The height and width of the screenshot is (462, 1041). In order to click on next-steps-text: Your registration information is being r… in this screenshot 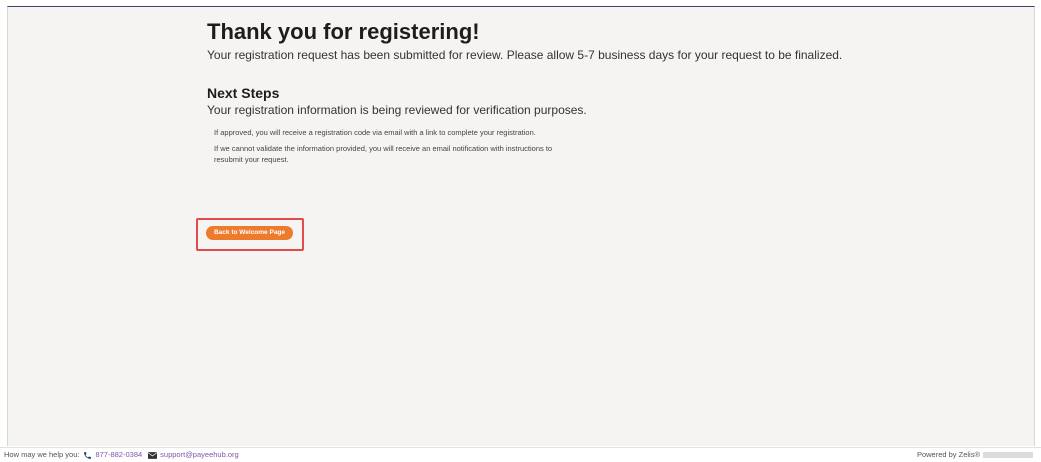, I will do `click(397, 110)`.